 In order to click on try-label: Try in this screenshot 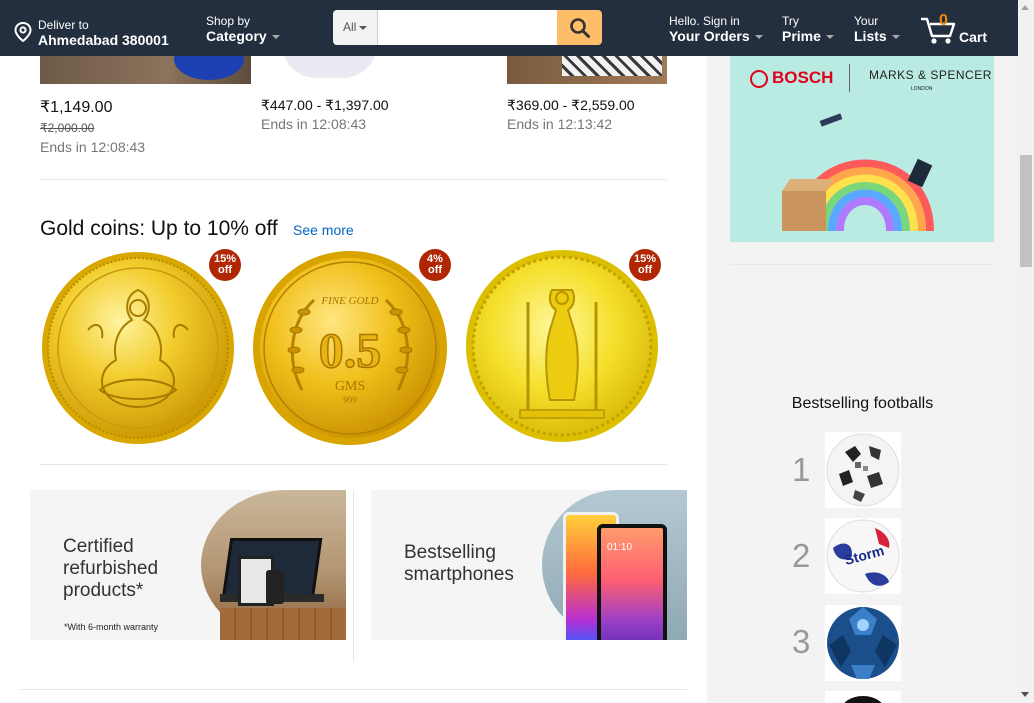, I will do `click(790, 21)`.